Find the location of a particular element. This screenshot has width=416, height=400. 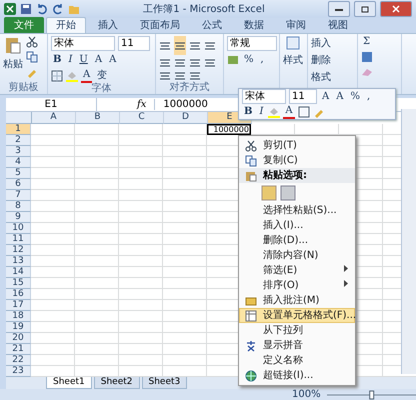

row-header: 11 is located at coordinates (18, 239).